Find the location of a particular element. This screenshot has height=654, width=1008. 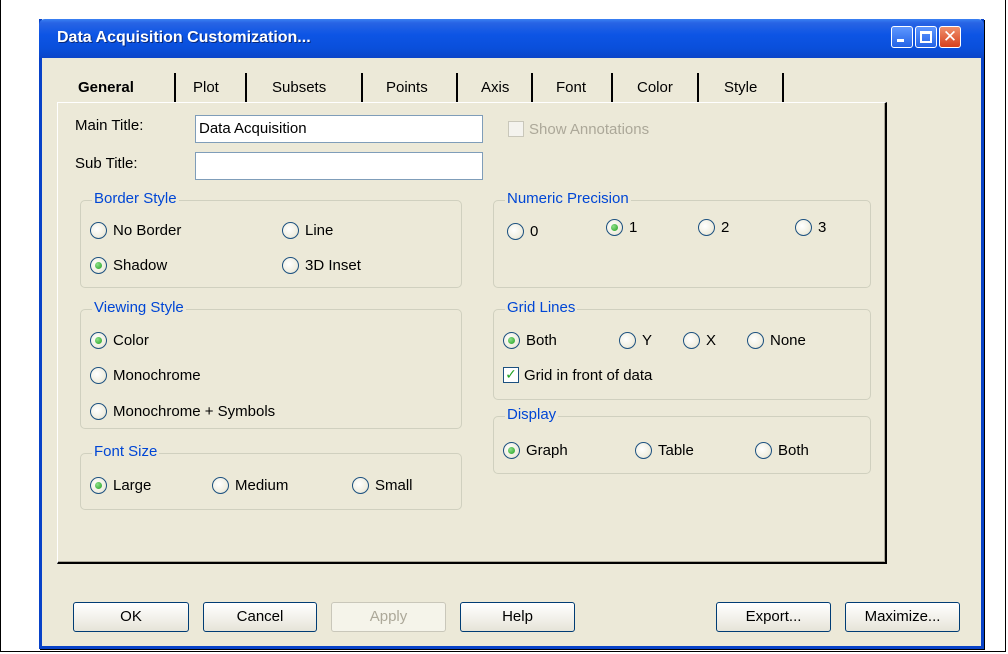

display-title: Display is located at coordinates (532, 414).